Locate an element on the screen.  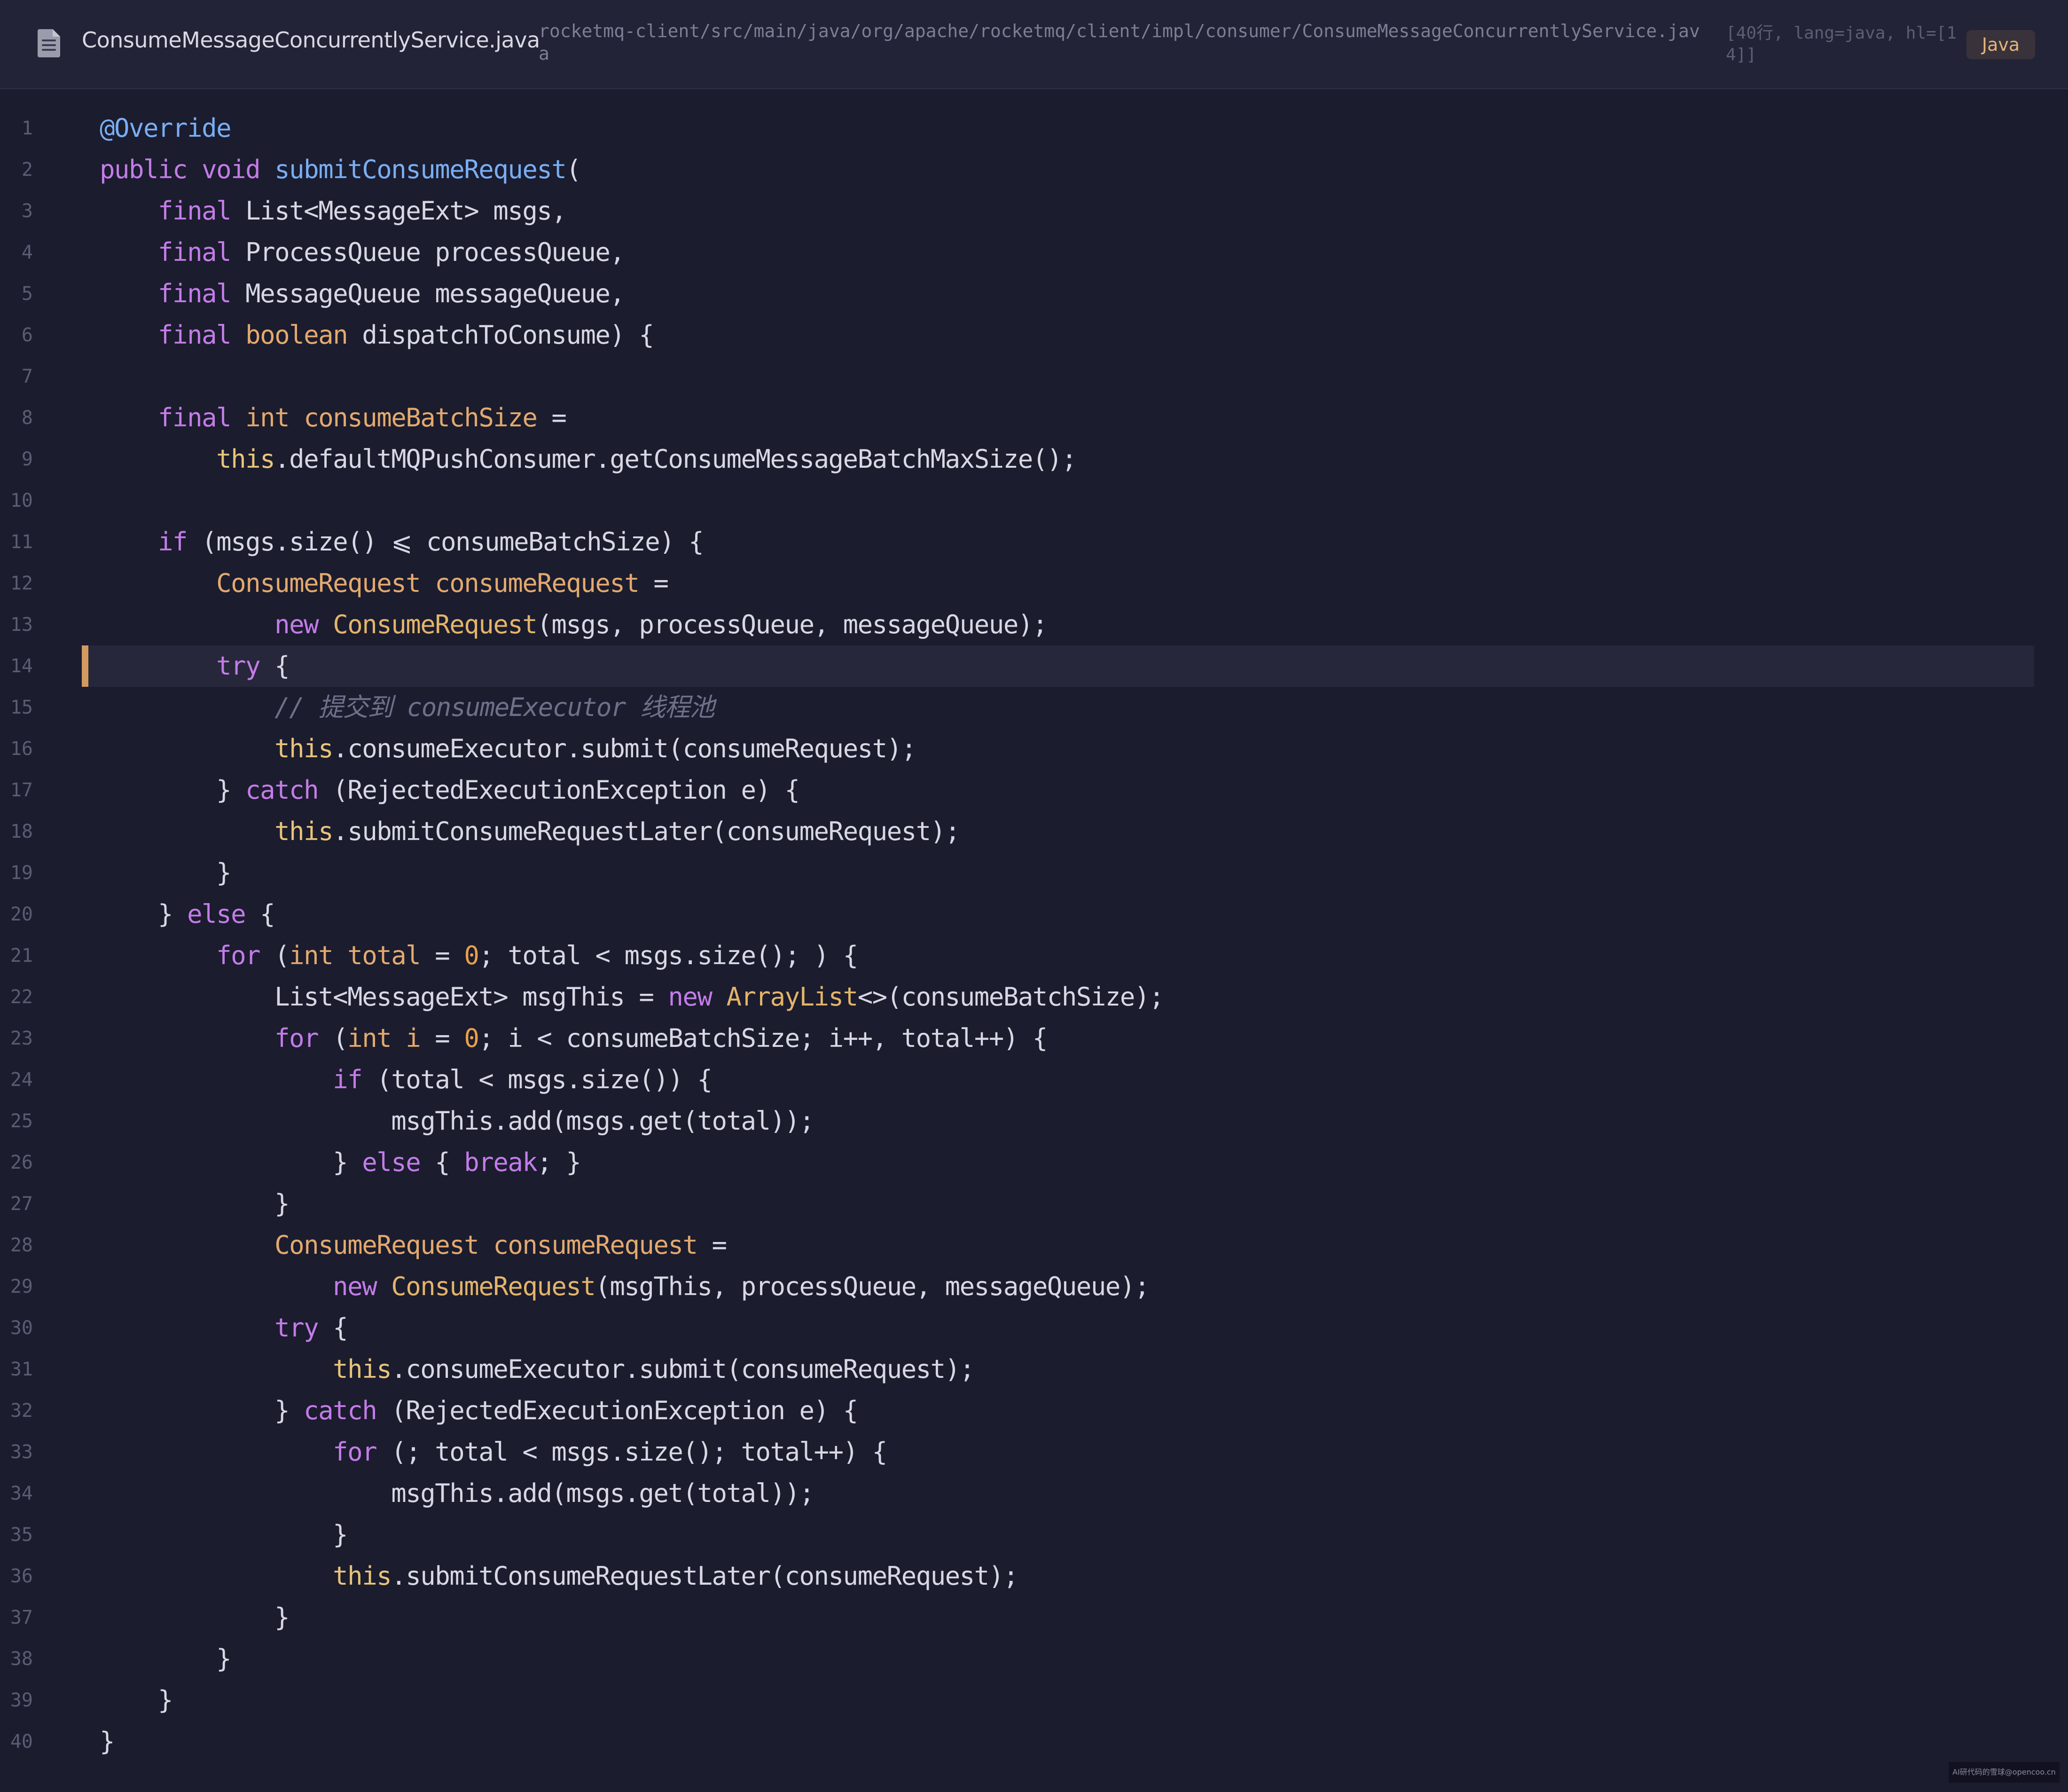
code-token: i is located at coordinates (413, 1038).